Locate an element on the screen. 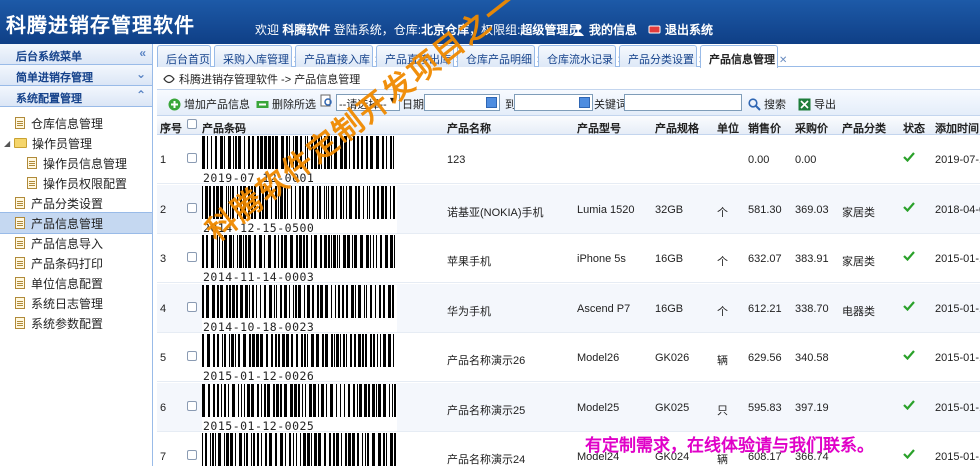 The width and height of the screenshot is (980, 466). chevron-down-icon: ⌄ is located at coordinates (141, 74).